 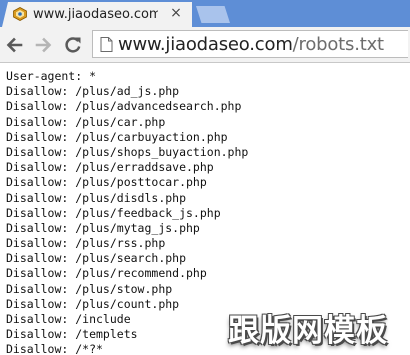 I want to click on disallow-line: Disallow: /plus/carbuyaction.php, so click(x=117, y=136).